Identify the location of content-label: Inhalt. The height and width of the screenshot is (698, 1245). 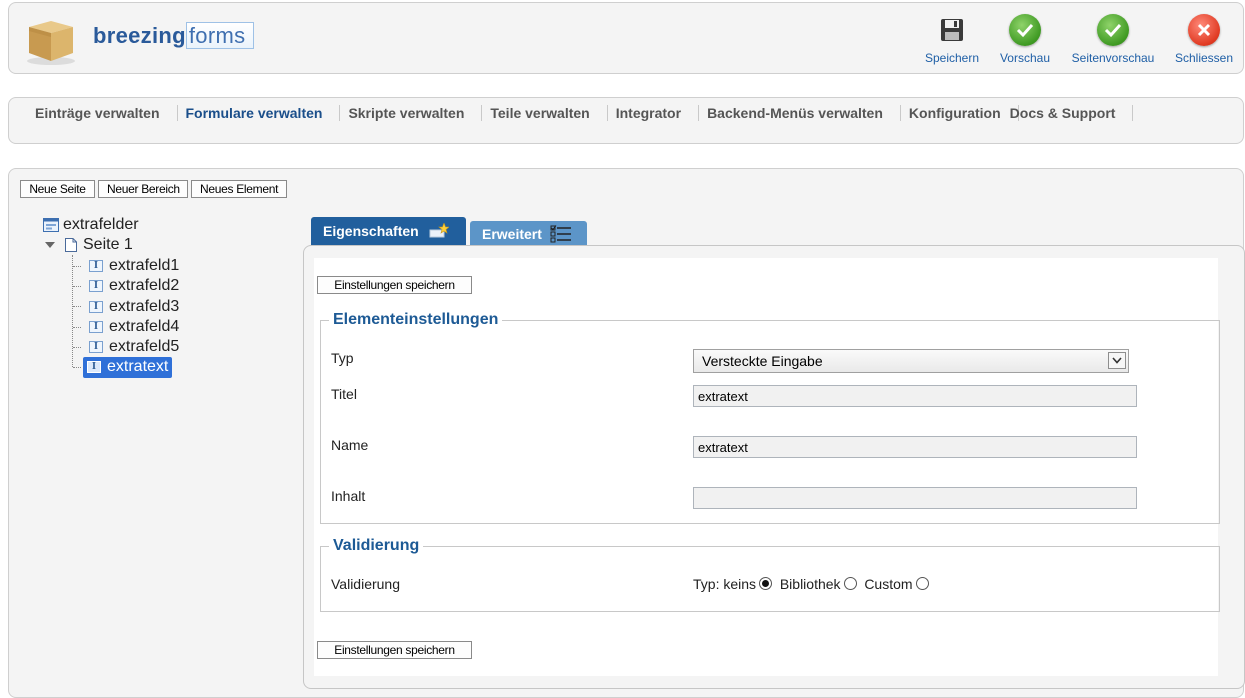
(348, 496).